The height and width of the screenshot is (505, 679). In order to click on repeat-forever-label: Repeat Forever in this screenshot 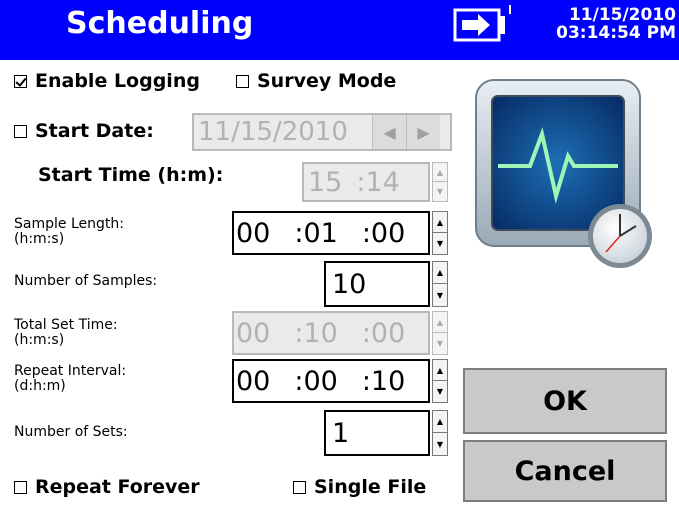, I will do `click(117, 487)`.